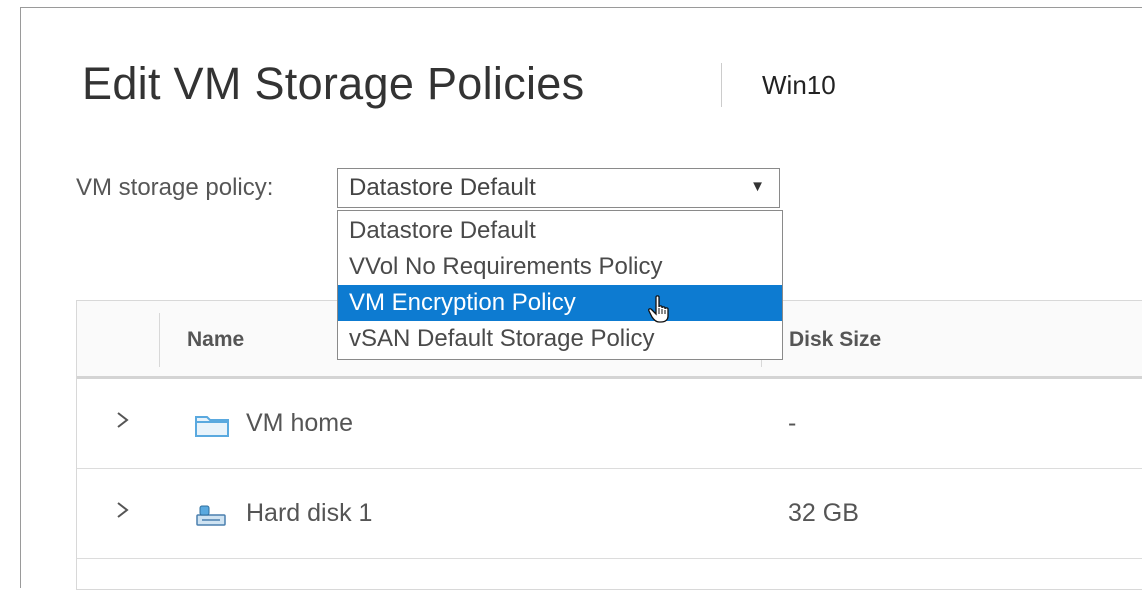  Describe the element at coordinates (792, 423) in the screenshot. I see `row-disk-size: -` at that location.